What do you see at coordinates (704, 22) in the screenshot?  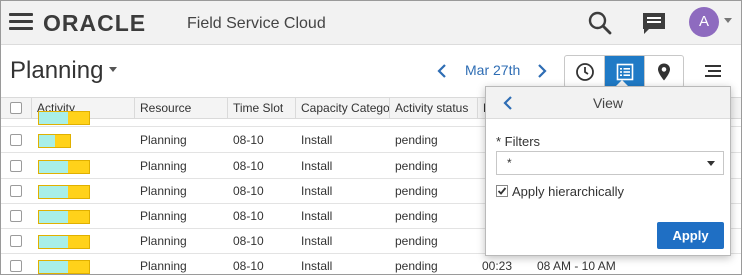 I see `avatar: A` at bounding box center [704, 22].